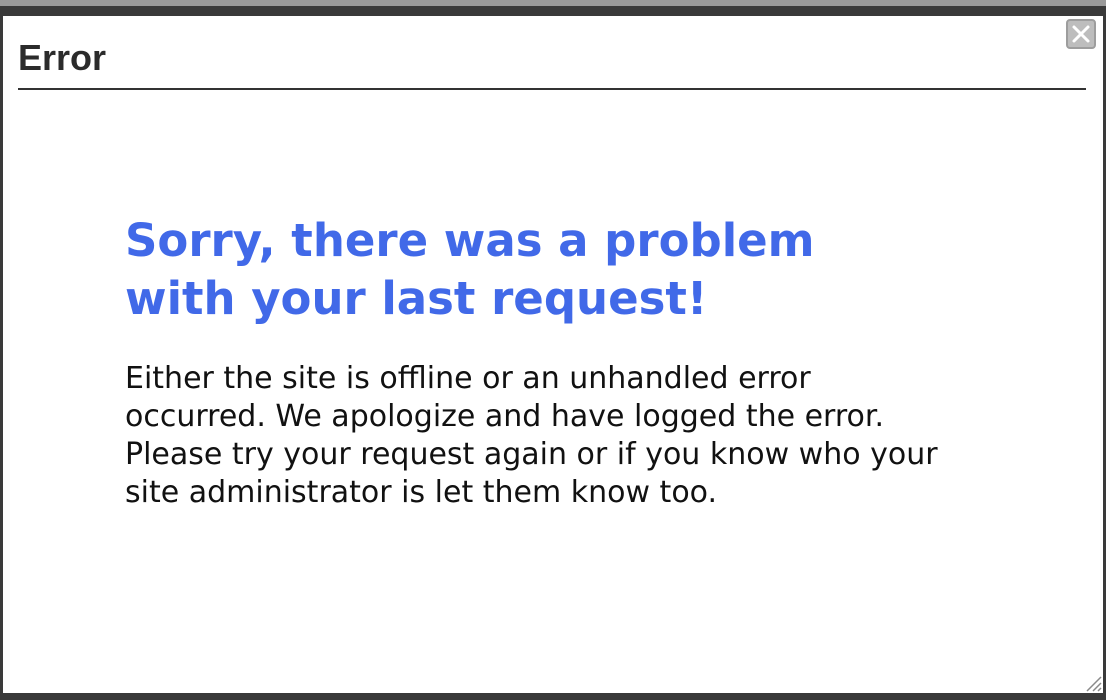 The width and height of the screenshot is (1106, 700). Describe the element at coordinates (62, 57) in the screenshot. I see `dialog-title: Error` at that location.